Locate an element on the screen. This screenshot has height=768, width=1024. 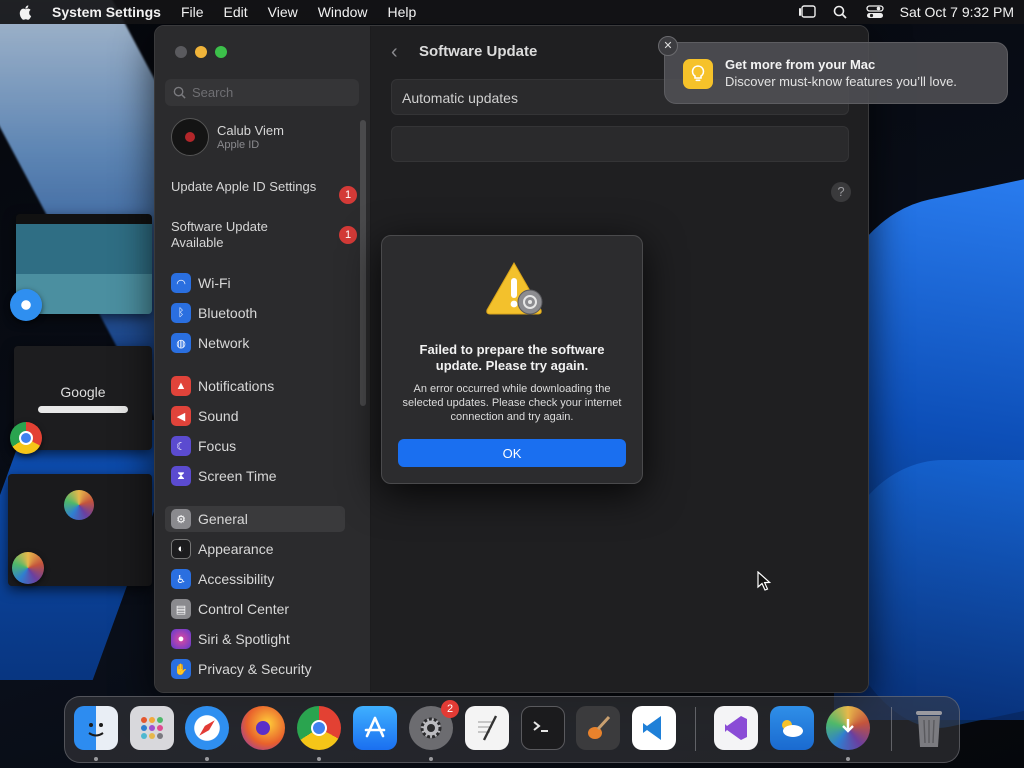
safari-compass-icon is located at coordinates (207, 728).